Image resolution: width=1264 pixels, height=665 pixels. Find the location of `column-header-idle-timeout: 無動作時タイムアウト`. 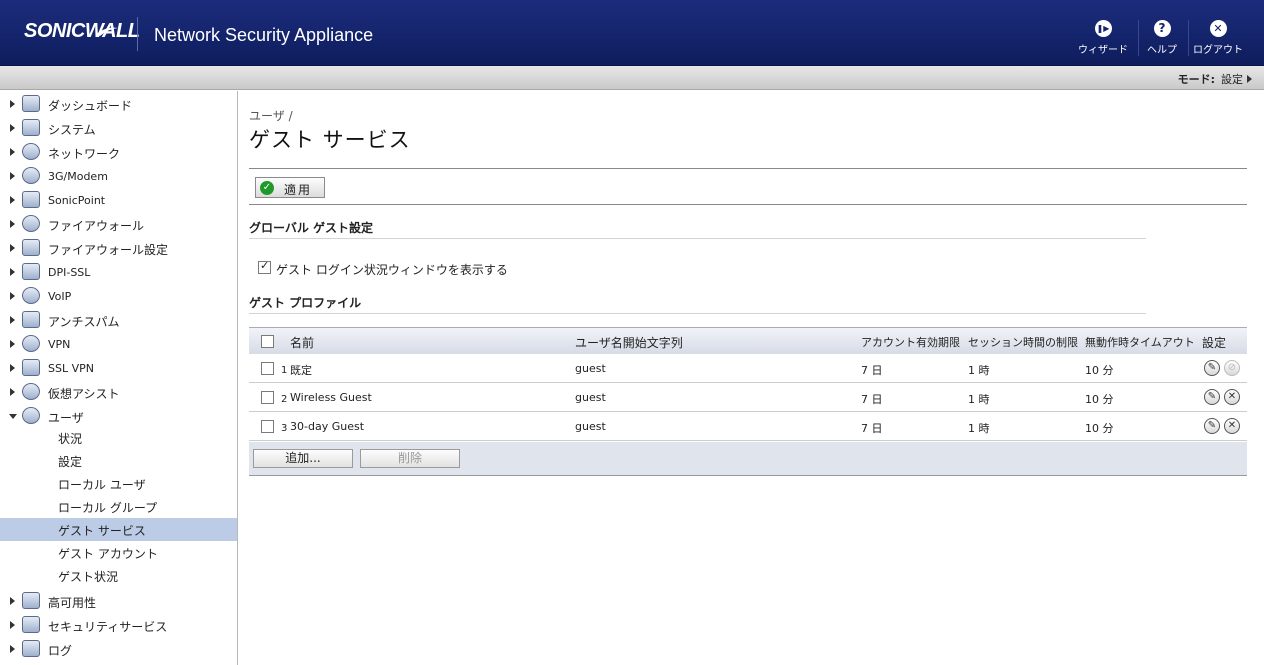

column-header-idle-timeout: 無動作時タイムアウト is located at coordinates (1140, 342).